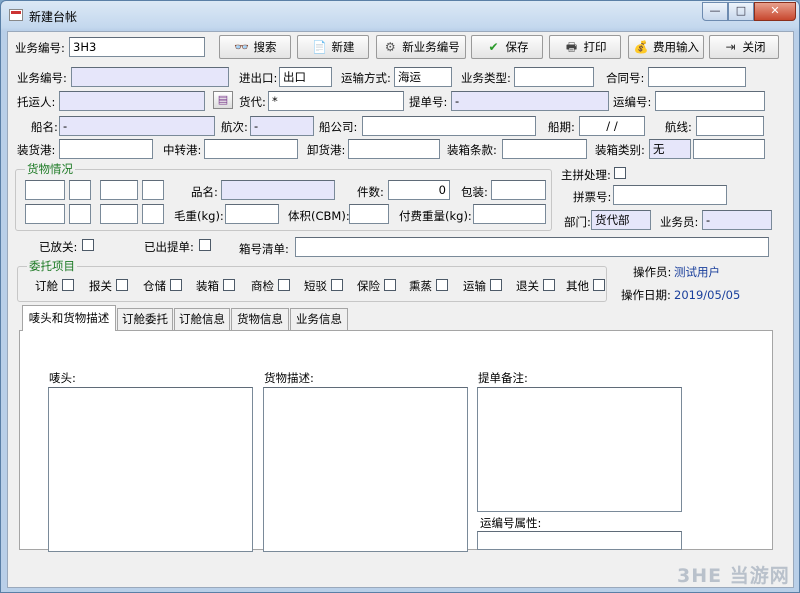 The image size is (800, 593). What do you see at coordinates (258, 78) in the screenshot?
I see `import-export-label: 进出口:` at bounding box center [258, 78].